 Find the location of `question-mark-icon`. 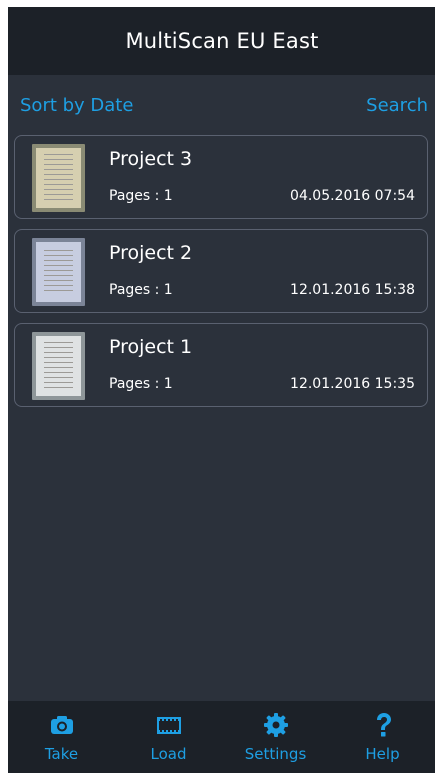

question-mark-icon is located at coordinates (383, 725).